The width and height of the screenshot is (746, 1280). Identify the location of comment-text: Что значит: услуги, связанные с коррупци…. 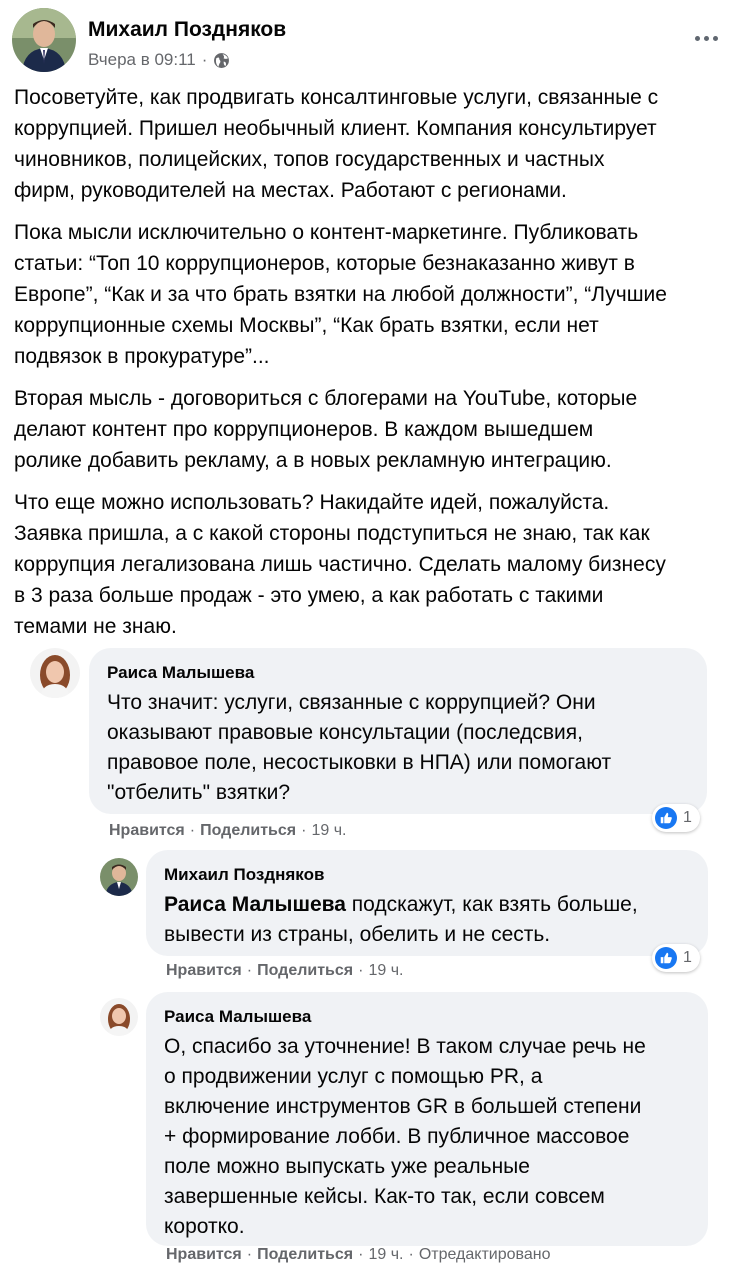
(359, 747).